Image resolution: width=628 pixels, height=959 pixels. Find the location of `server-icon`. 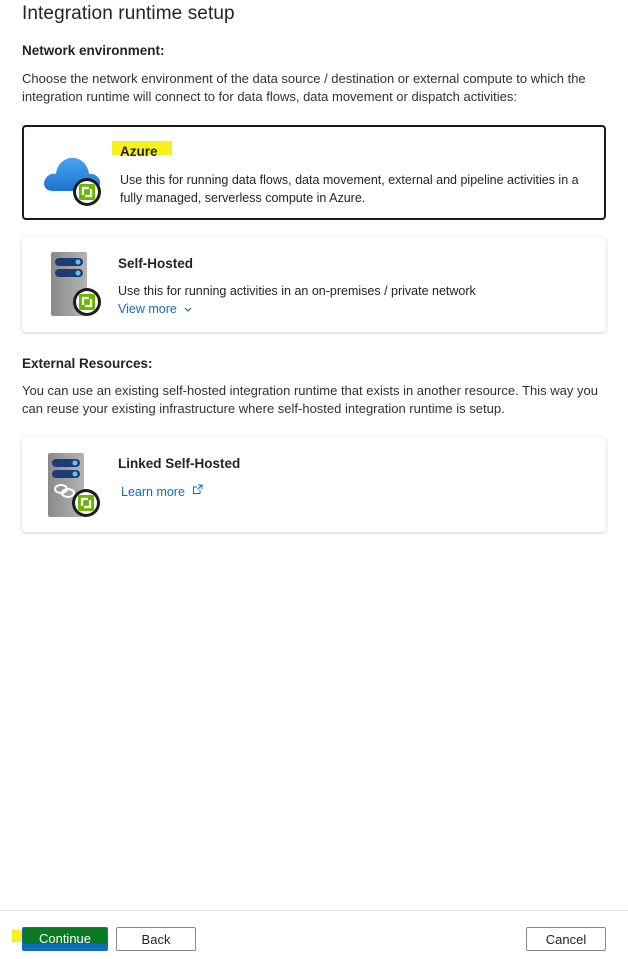

server-icon is located at coordinates (77, 287).